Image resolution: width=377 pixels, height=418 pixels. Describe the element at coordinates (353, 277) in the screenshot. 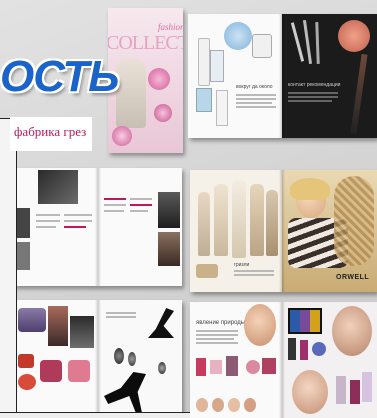

I see `brand-logo: ORWELL` at that location.